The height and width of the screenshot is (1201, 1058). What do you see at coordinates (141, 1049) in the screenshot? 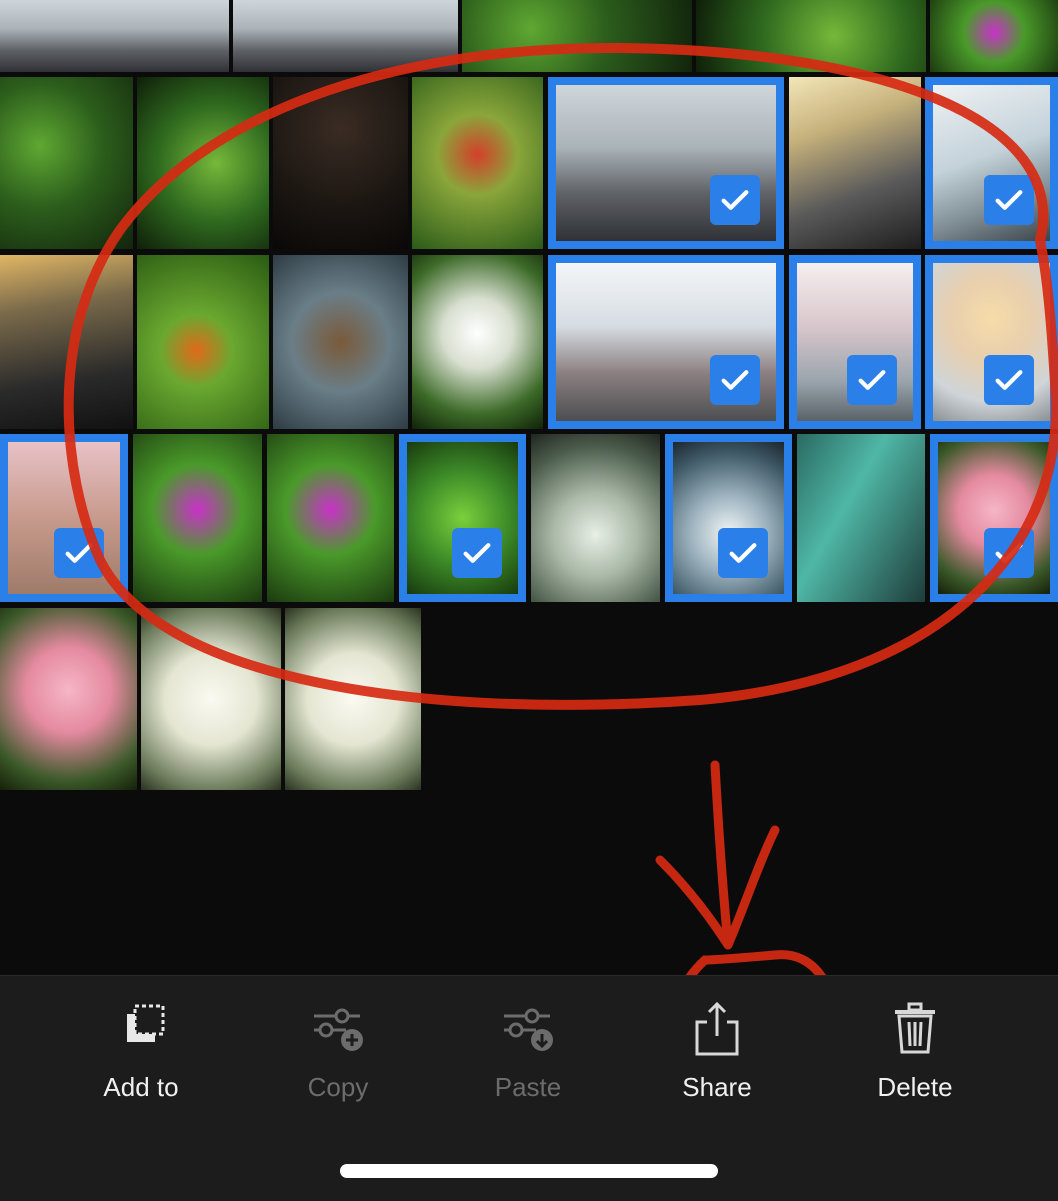
I see `add-to-button: Add to` at bounding box center [141, 1049].